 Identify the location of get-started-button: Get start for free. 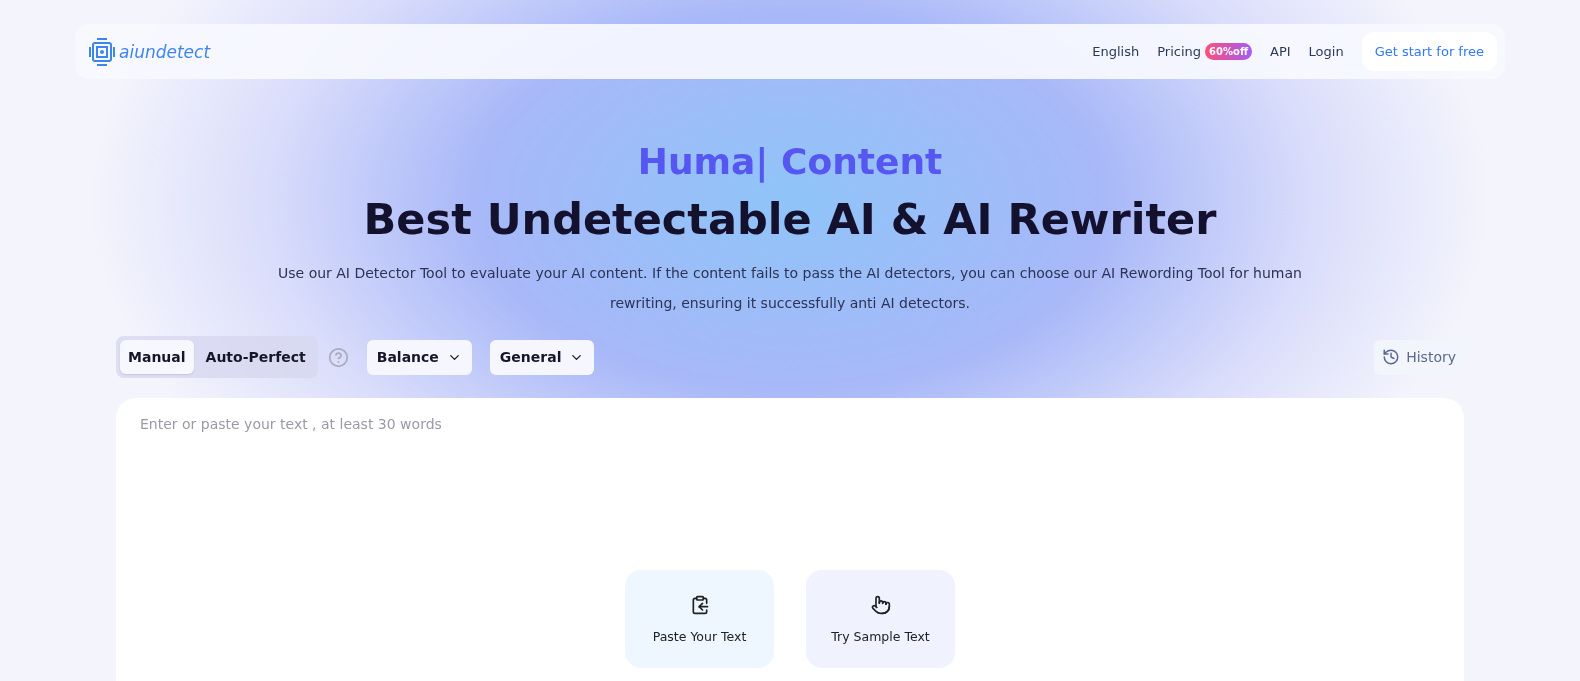
(1429, 51).